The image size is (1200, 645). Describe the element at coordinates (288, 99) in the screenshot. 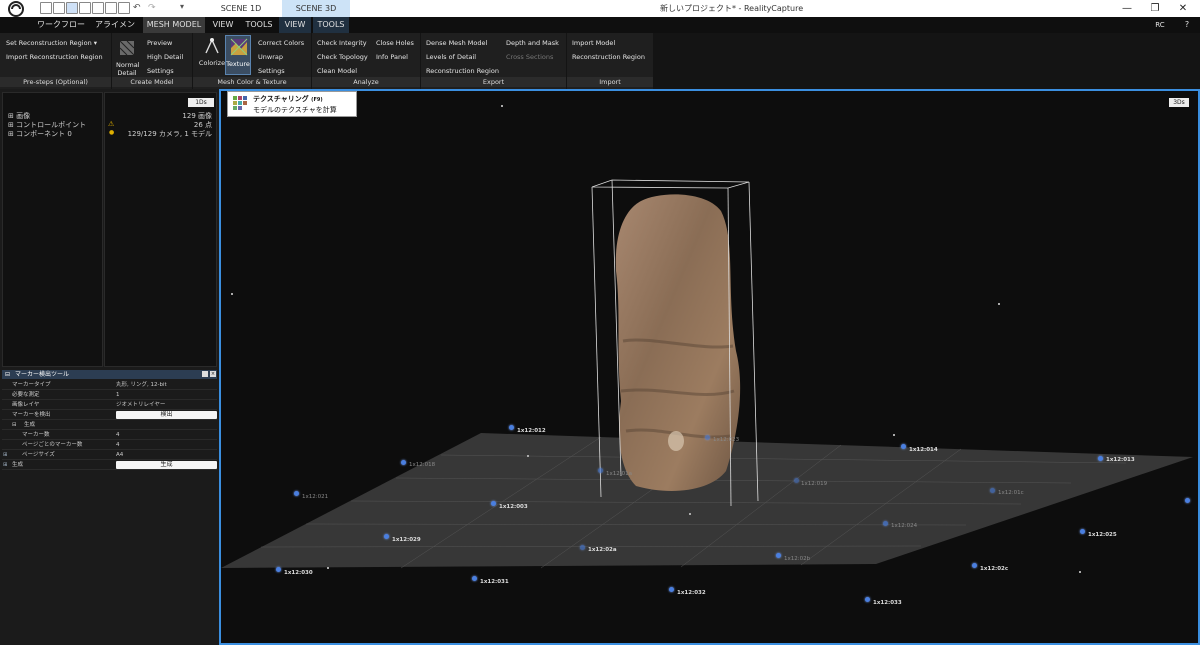

I see `tooltip-title: テクスチャリング (F9)` at that location.